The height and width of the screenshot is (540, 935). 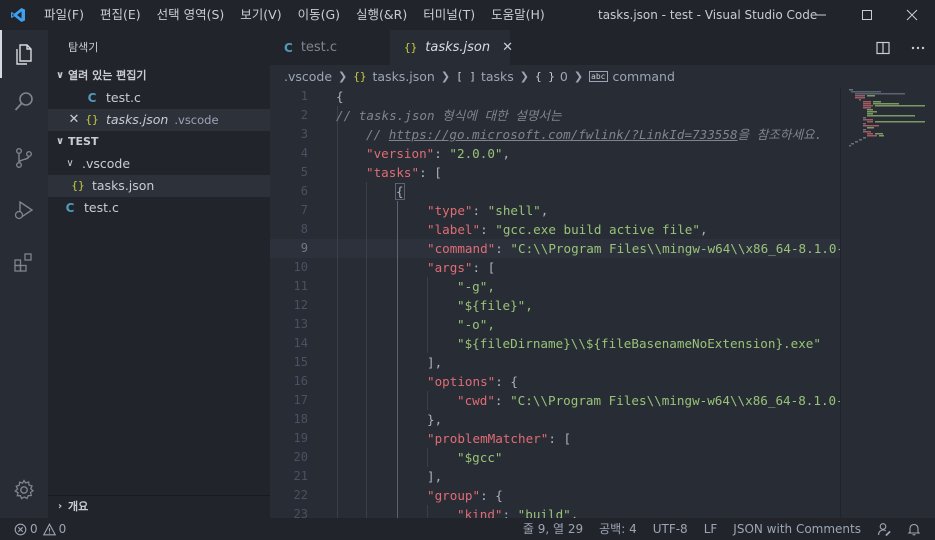 I want to click on tab-test-c: C test.c, so click(x=330, y=47).